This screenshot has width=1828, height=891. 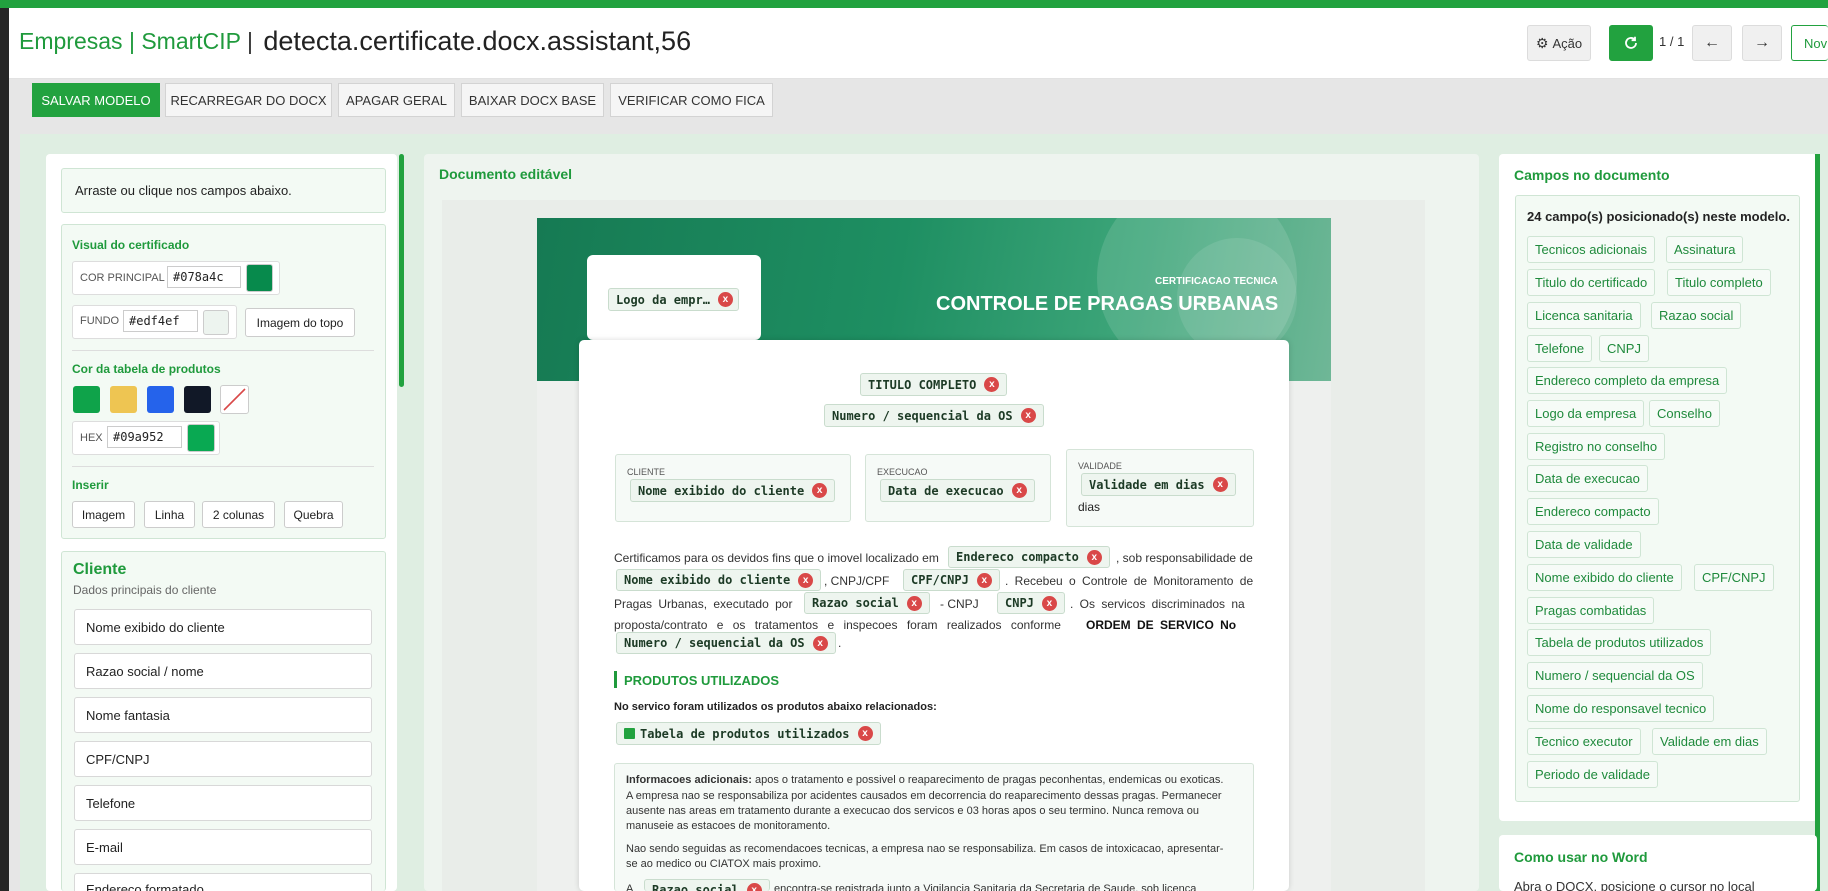 I want to click on field-tag: Licenca sanitaria, so click(x=1584, y=315).